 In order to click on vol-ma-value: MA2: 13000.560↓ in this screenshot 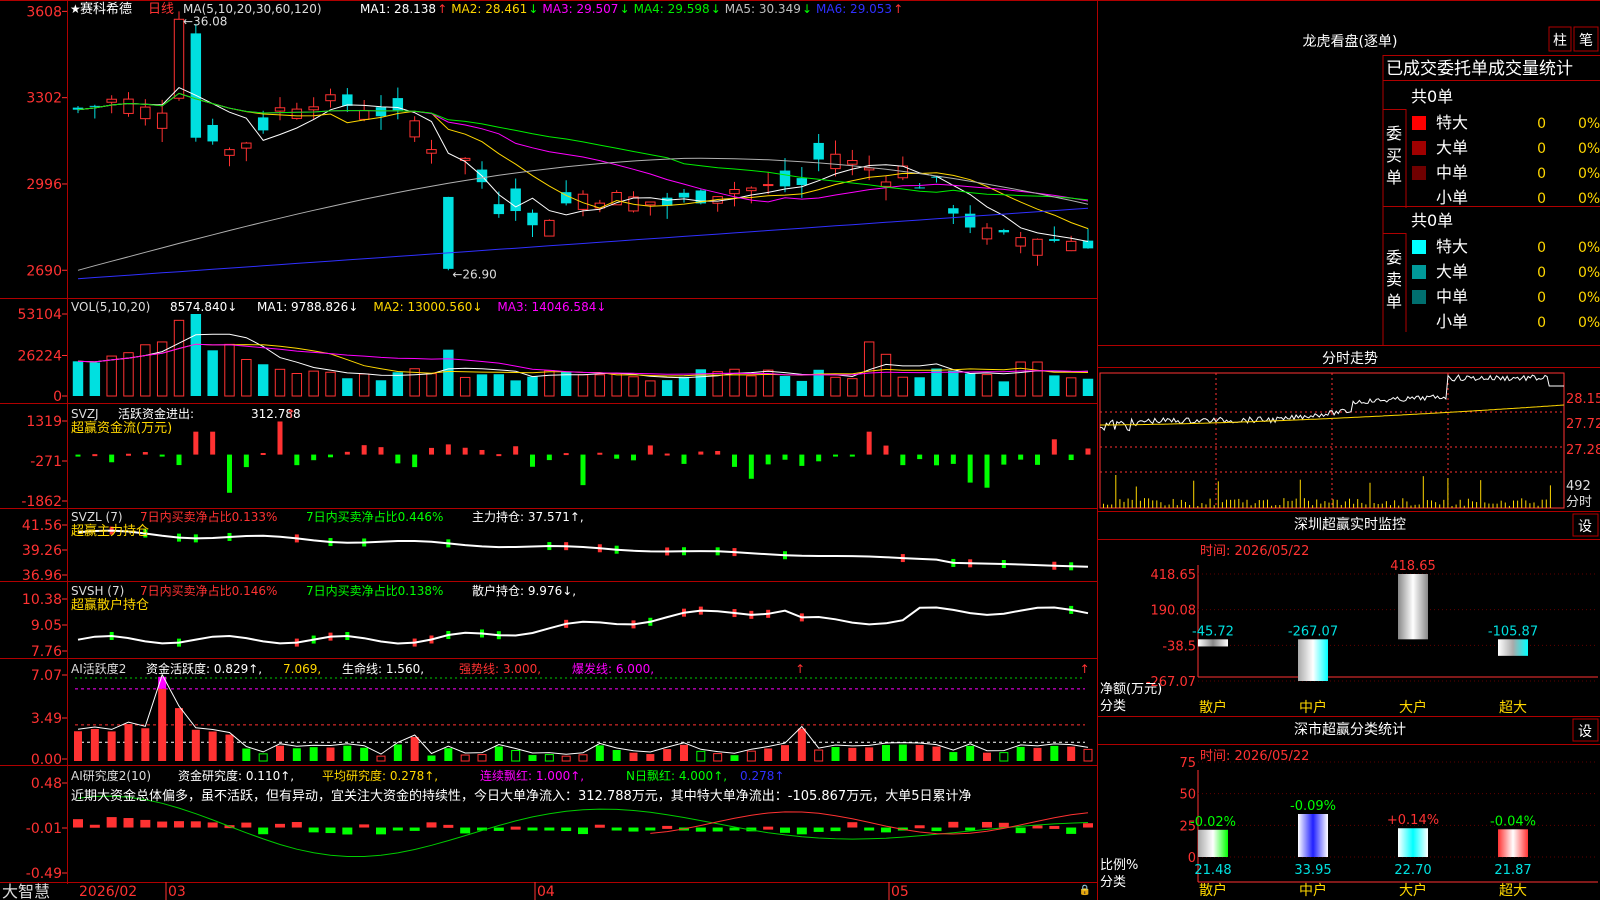, I will do `click(427, 307)`.